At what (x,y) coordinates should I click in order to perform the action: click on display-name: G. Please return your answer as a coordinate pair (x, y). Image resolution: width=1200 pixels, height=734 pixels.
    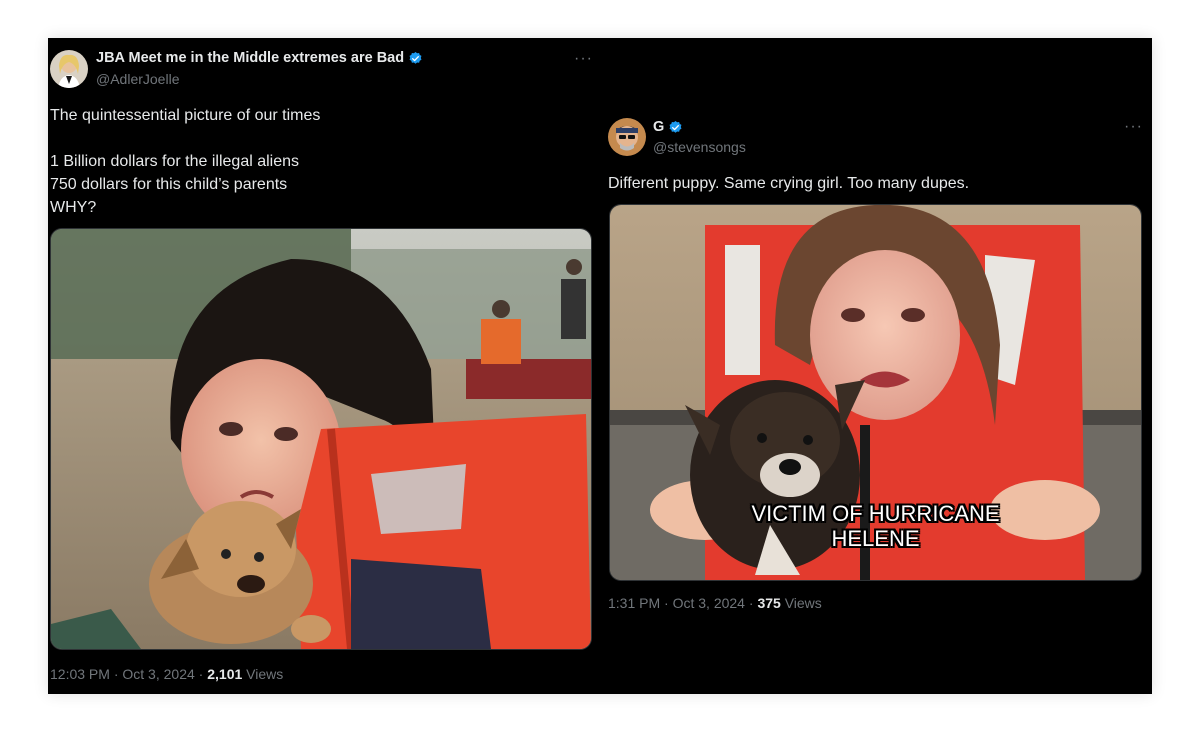
    Looking at the image, I should click on (658, 127).